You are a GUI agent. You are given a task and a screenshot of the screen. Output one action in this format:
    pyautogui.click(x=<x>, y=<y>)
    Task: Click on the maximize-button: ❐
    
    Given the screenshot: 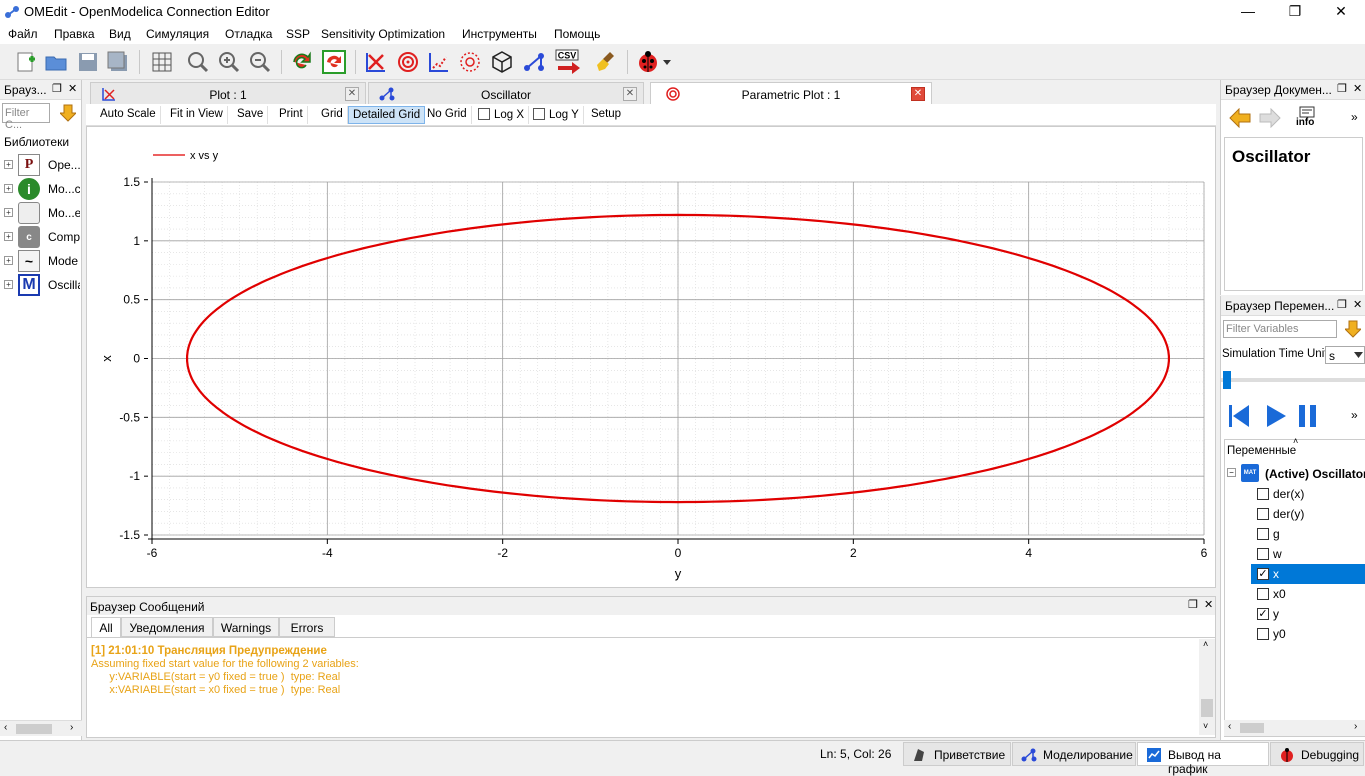 What is the action you would take?
    pyautogui.click(x=1295, y=12)
    